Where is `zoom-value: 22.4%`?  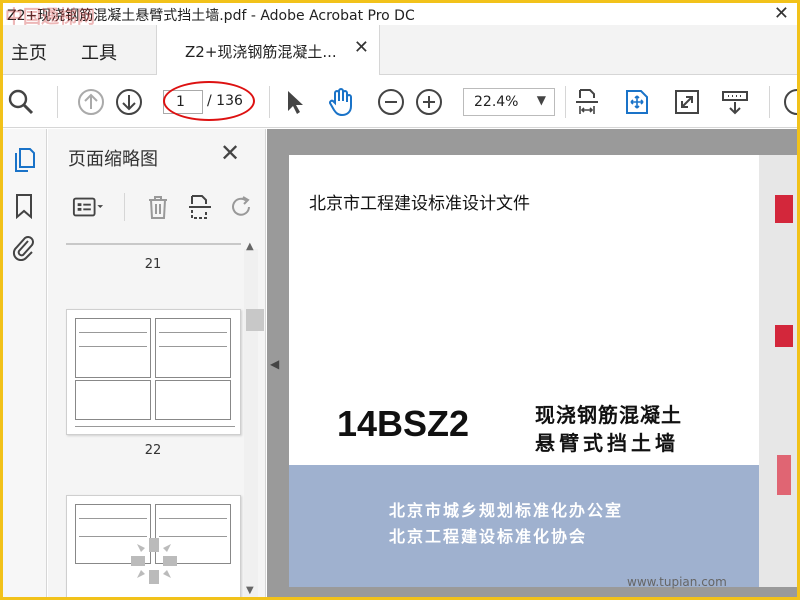 zoom-value: 22.4% is located at coordinates (496, 102).